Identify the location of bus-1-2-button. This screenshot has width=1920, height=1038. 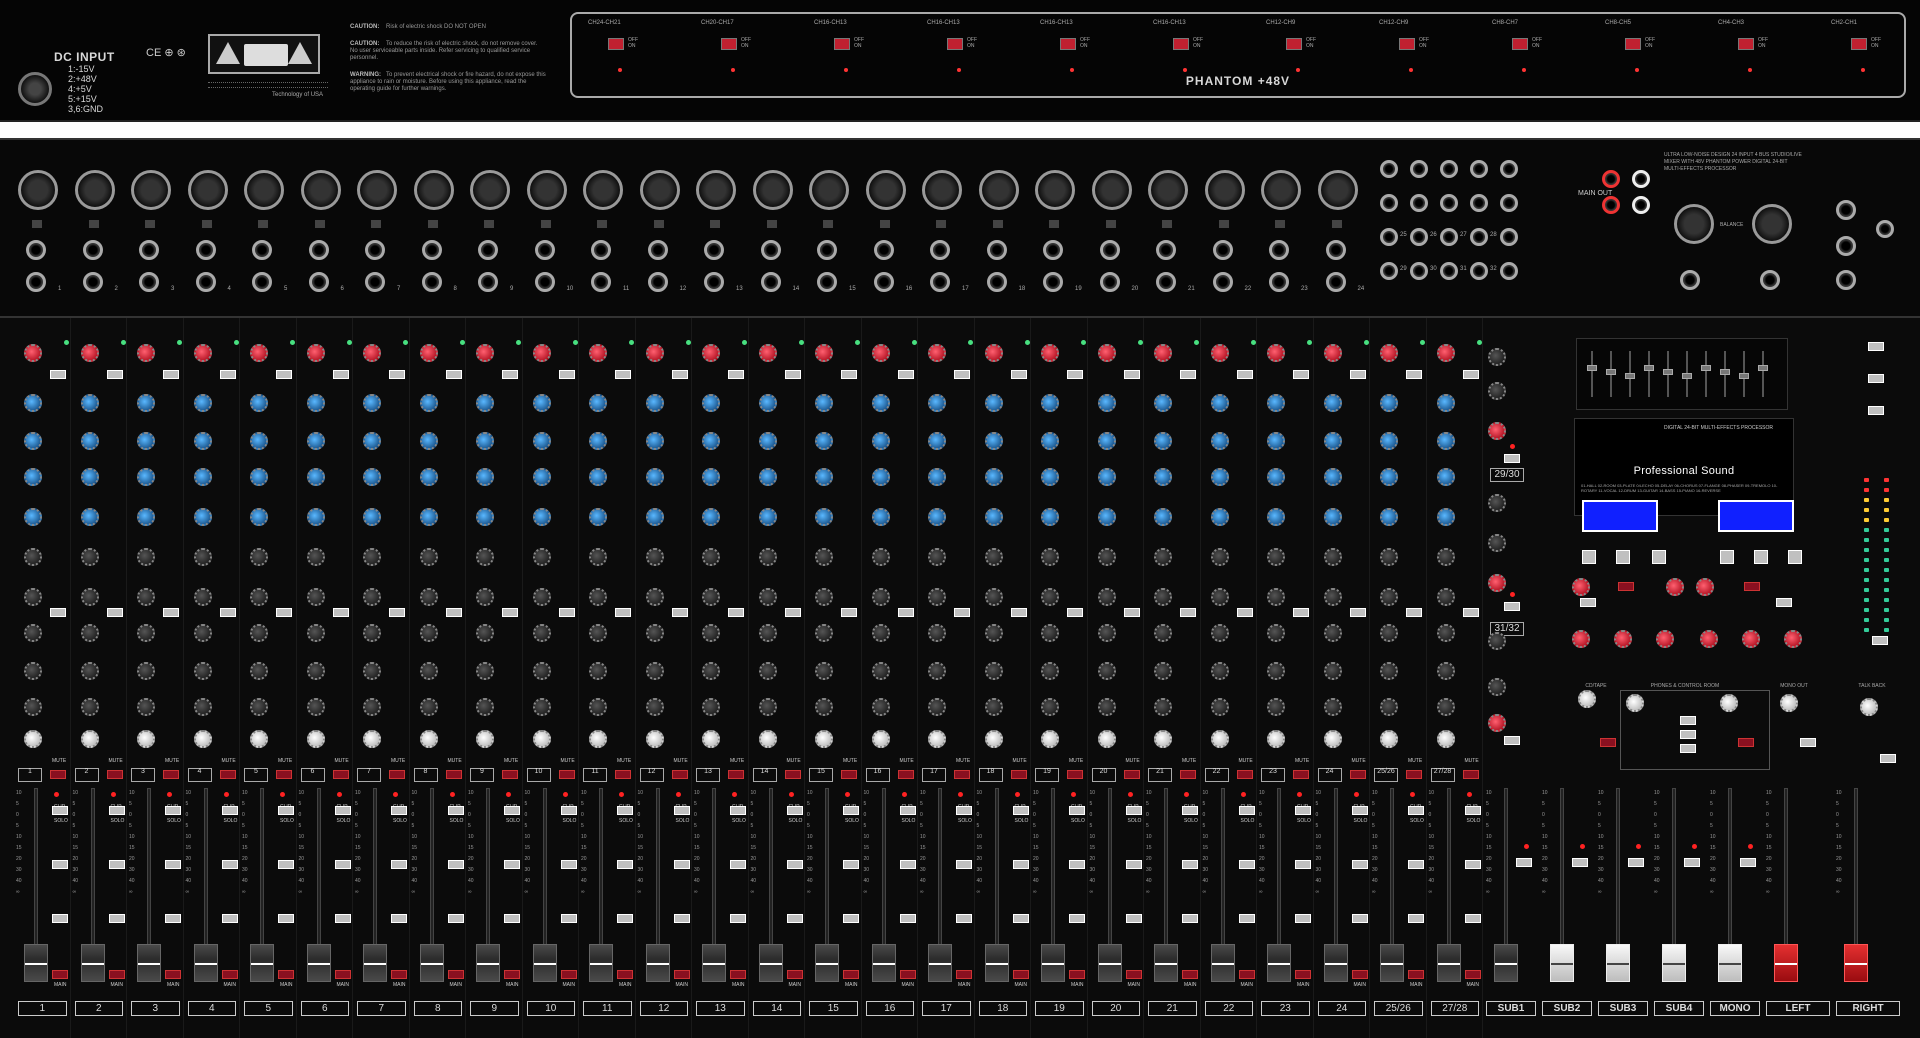
(1303, 864).